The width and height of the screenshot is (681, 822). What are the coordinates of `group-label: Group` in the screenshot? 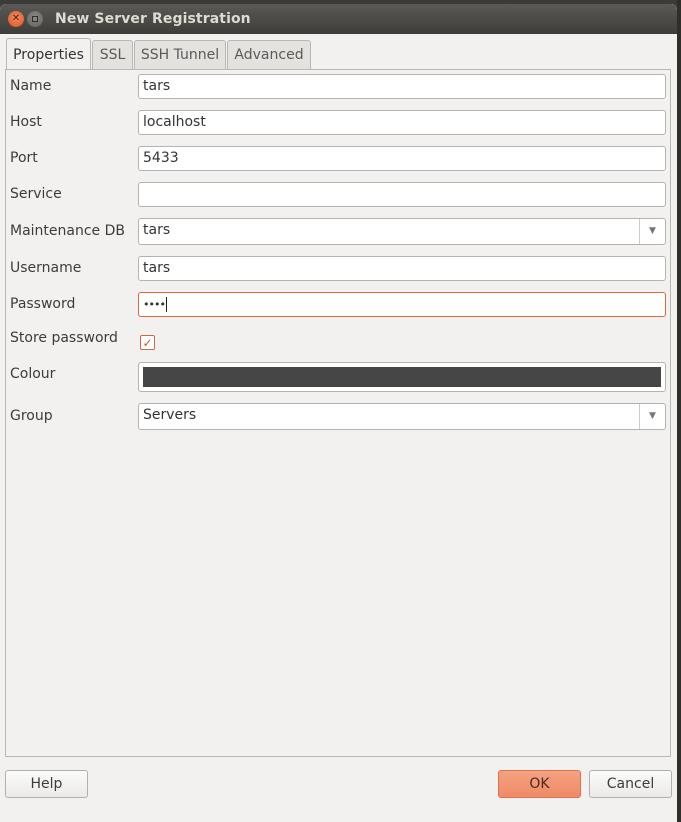 It's located at (31, 416).